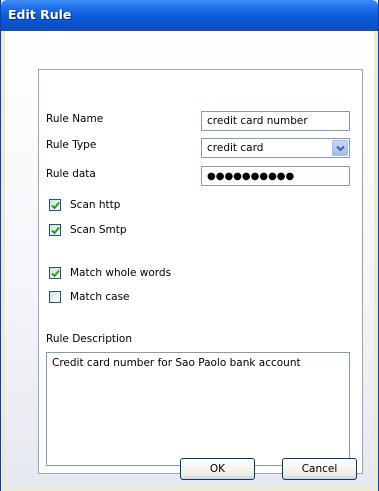 Image resolution: width=379 pixels, height=491 pixels. Describe the element at coordinates (95, 205) in the screenshot. I see `scan-http-label: Scan http` at that location.